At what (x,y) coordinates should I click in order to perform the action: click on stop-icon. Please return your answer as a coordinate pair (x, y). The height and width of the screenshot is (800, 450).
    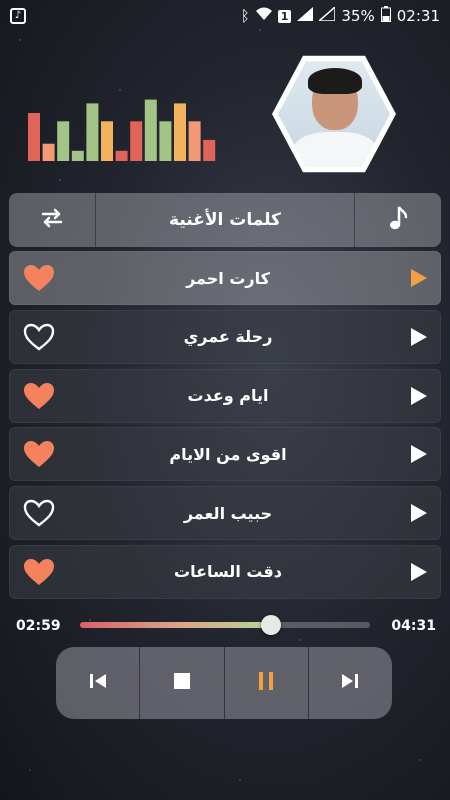
    Looking at the image, I should click on (181, 683).